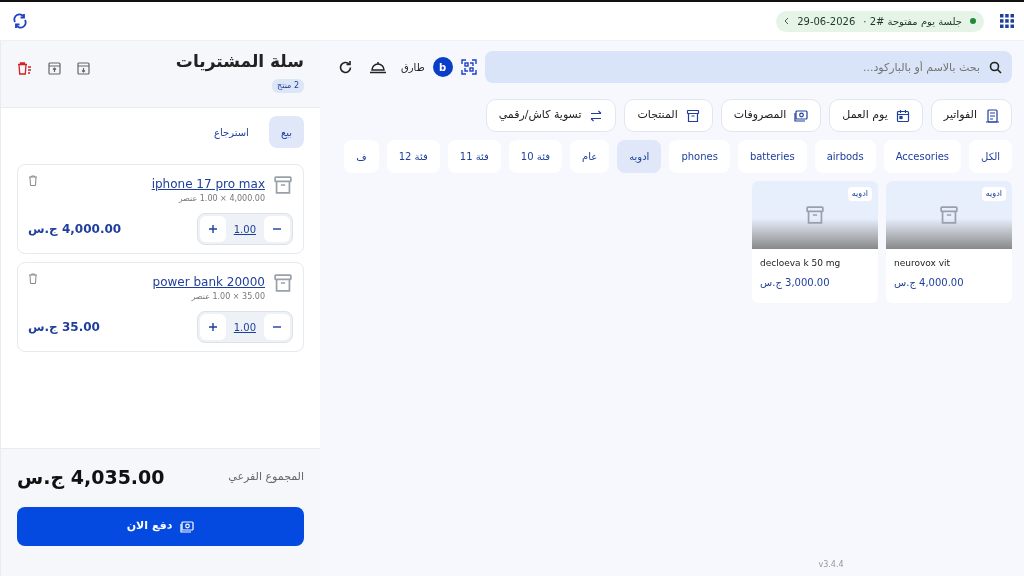  Describe the element at coordinates (345, 67) in the screenshot. I see `refresh-icon` at that location.